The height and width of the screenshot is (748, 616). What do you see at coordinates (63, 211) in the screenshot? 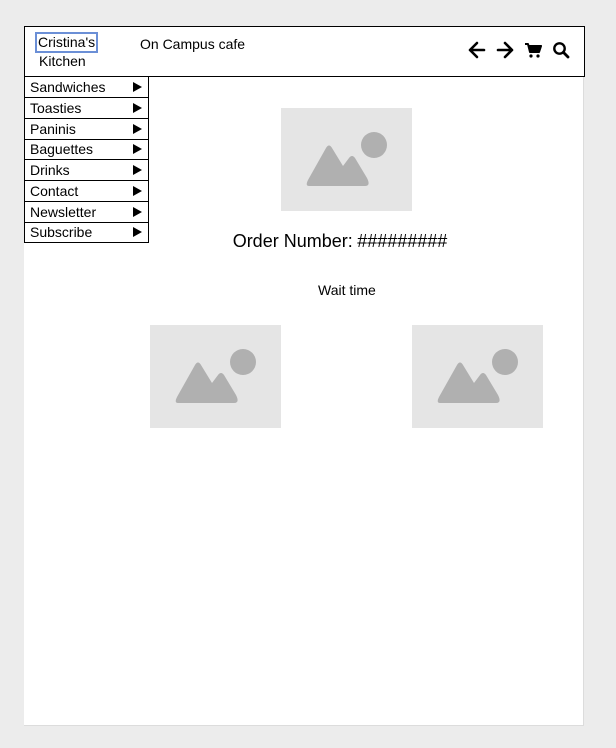
I see `menu-item-label: Newsletter` at bounding box center [63, 211].